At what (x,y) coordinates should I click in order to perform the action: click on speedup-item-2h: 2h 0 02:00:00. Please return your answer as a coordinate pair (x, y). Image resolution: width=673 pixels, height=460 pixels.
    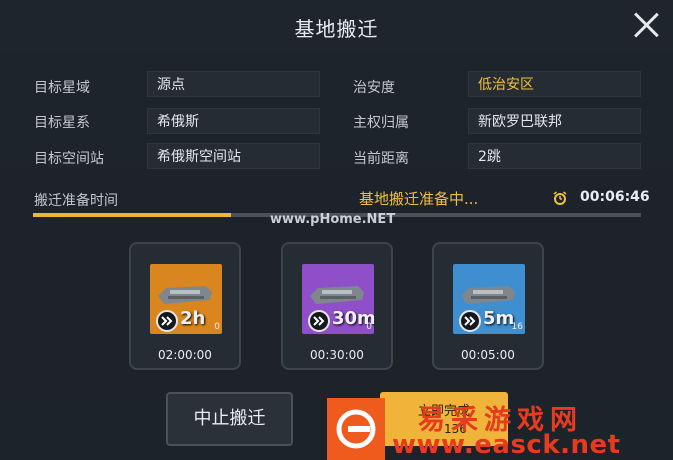
    Looking at the image, I should click on (185, 306).